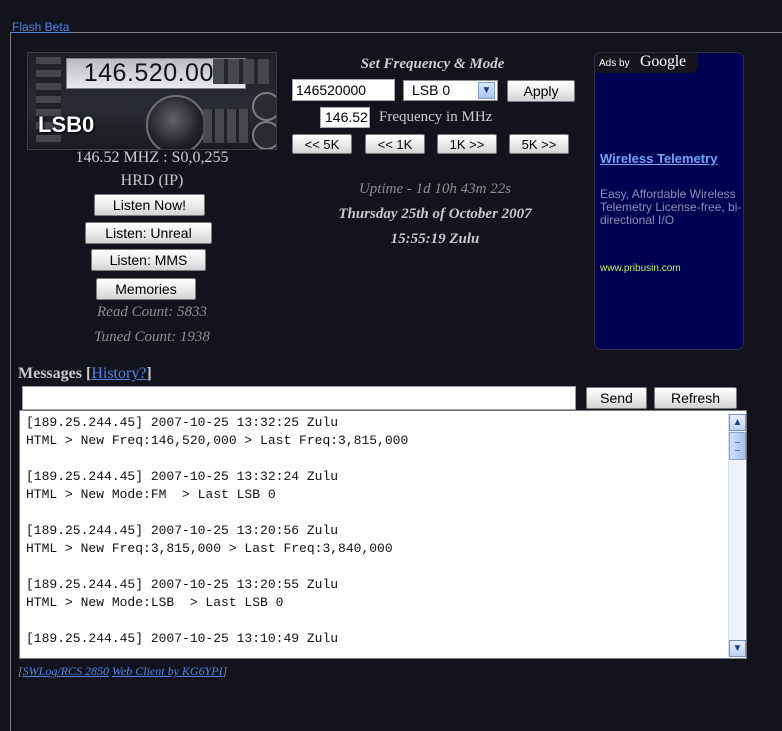 The width and height of the screenshot is (782, 731). Describe the element at coordinates (152, 180) in the screenshot. I see `source-label: HRD (IP)` at that location.